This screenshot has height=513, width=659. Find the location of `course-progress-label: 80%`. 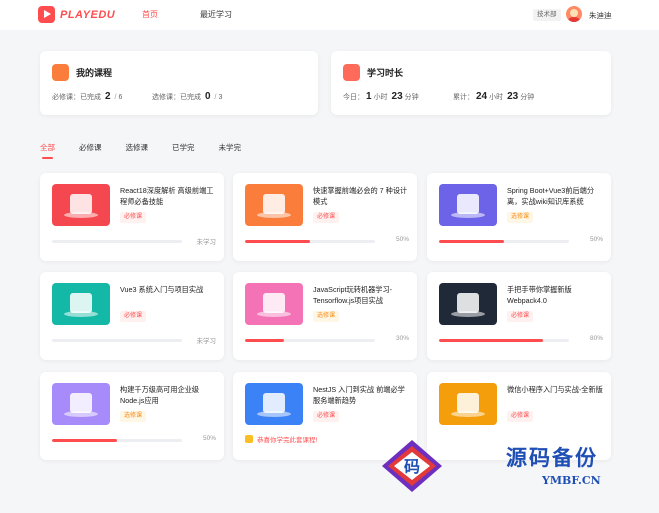

course-progress-label: 80% is located at coordinates (596, 338).